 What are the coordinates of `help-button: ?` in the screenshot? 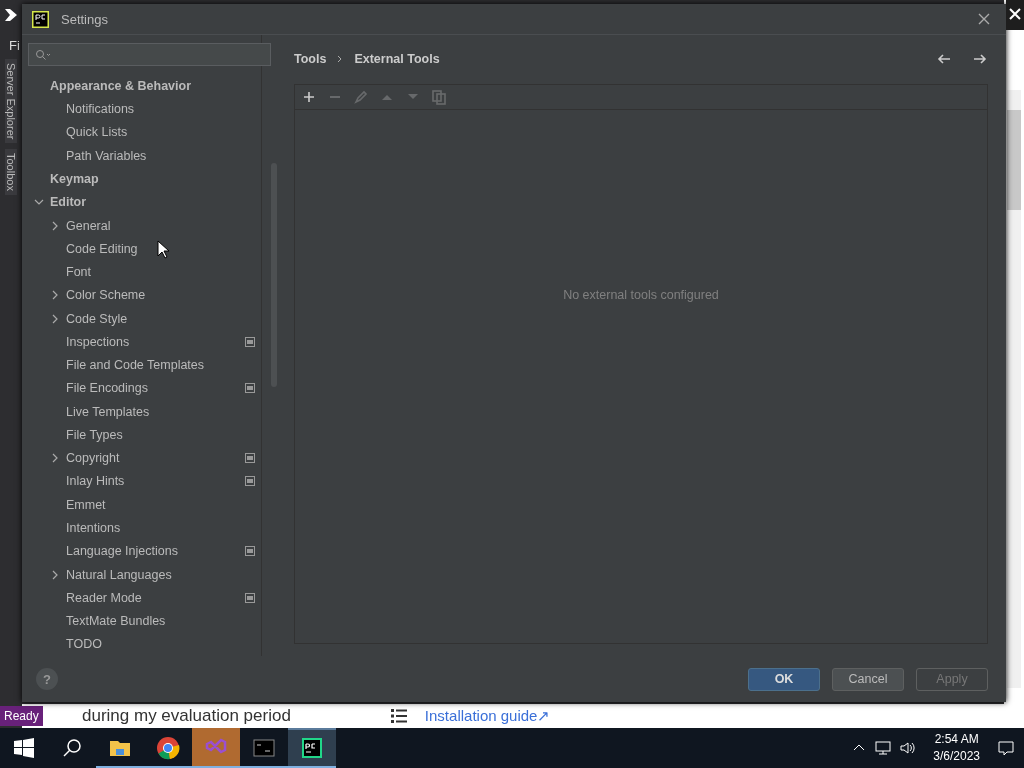 It's located at (47, 679).